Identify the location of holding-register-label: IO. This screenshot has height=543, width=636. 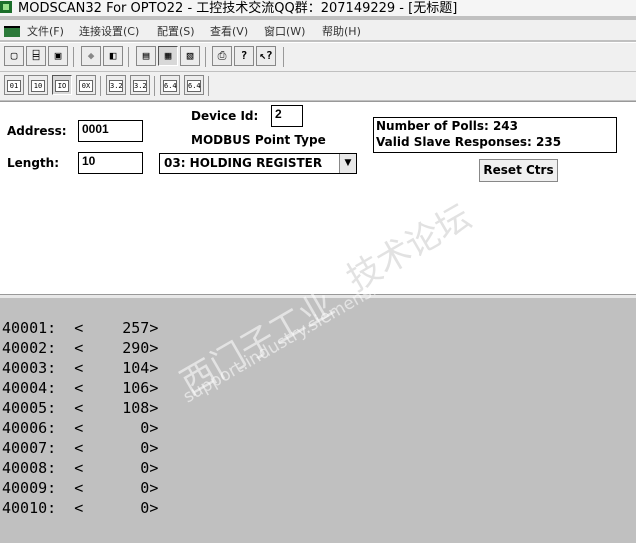
(62, 86).